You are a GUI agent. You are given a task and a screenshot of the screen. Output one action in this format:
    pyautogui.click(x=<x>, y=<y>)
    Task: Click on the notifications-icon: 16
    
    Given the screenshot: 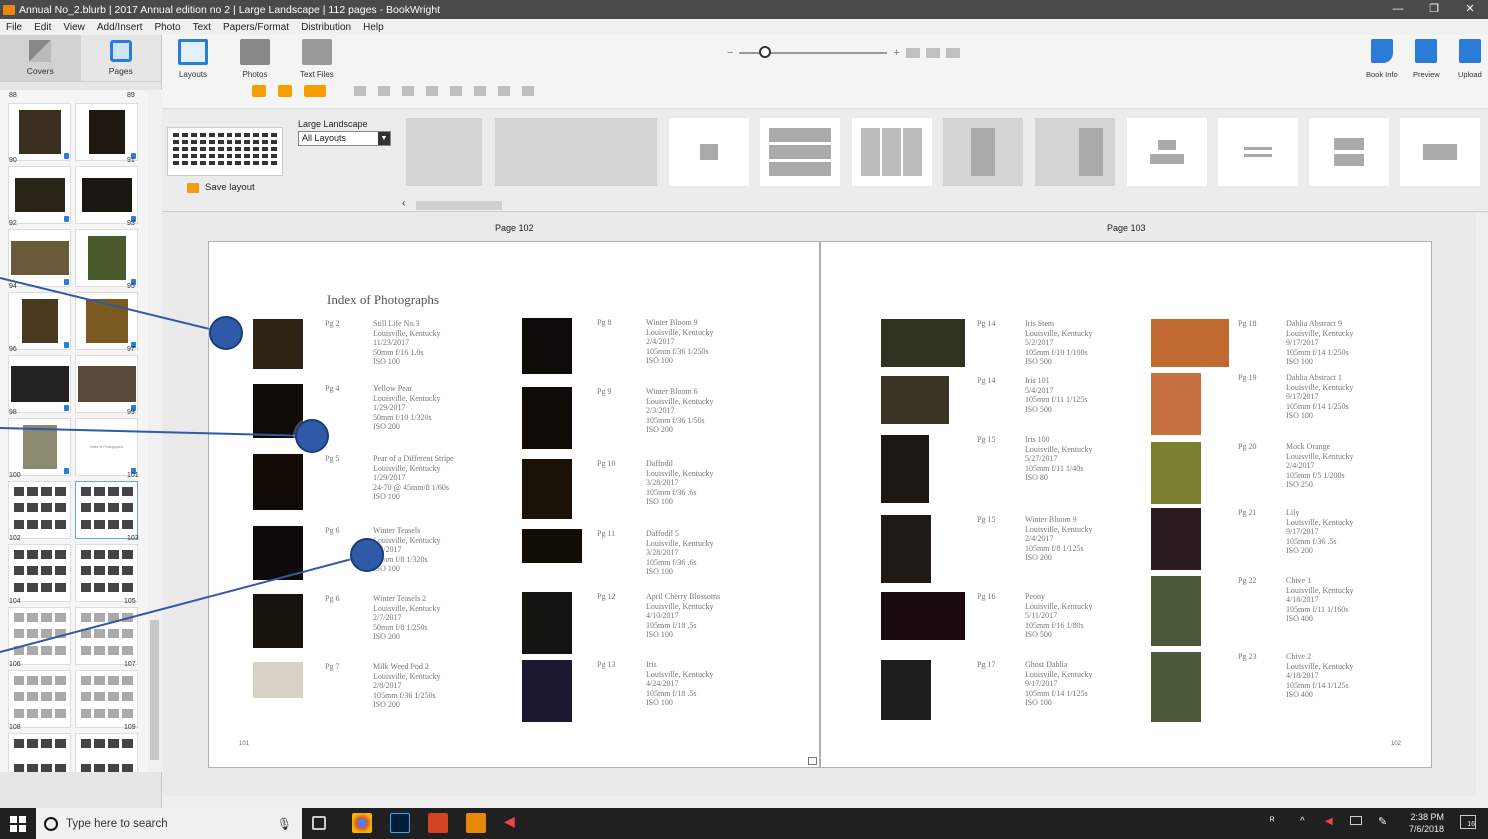 What is the action you would take?
    pyautogui.click(x=1468, y=822)
    